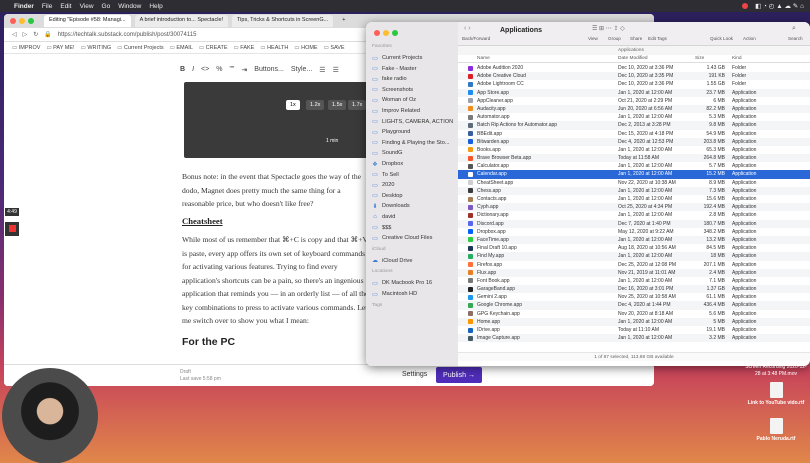 Image resolution: width=810 pixels, height=463 pixels. I want to click on sidebar-item-favorite: ▭ LIGHTS, CAMERA, ACTION, so click(414, 122).